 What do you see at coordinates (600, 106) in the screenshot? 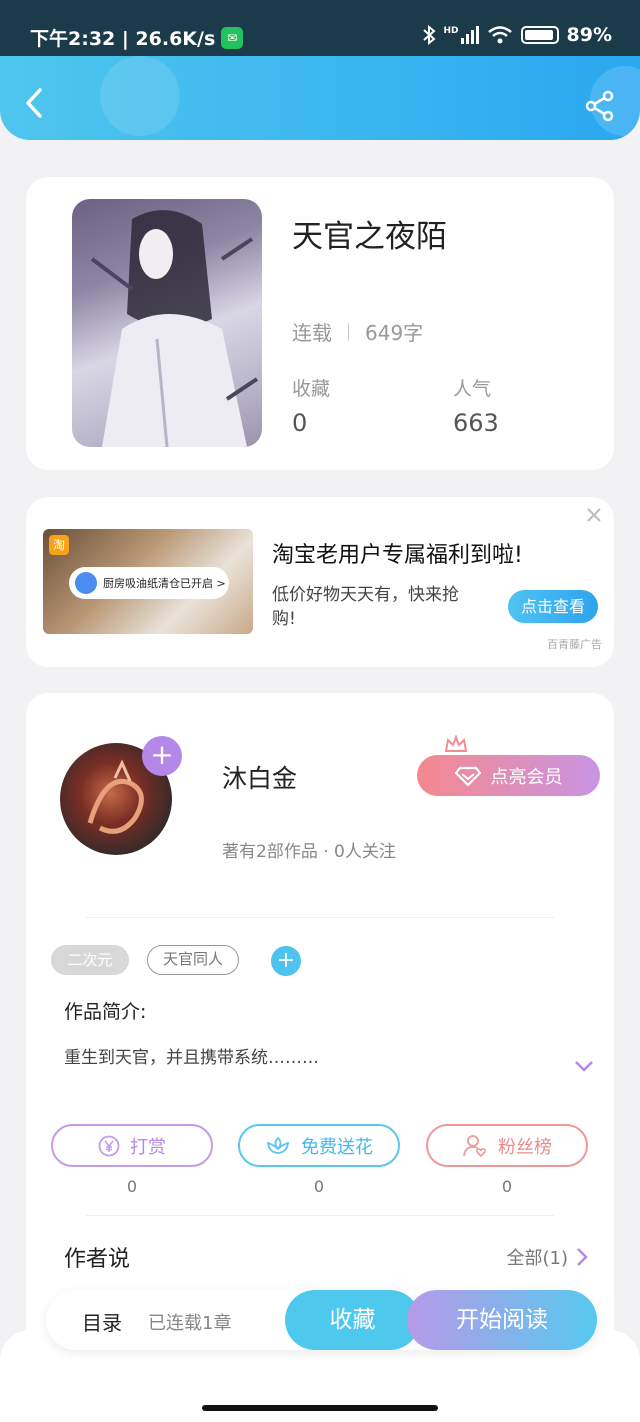
I see `share-button` at bounding box center [600, 106].